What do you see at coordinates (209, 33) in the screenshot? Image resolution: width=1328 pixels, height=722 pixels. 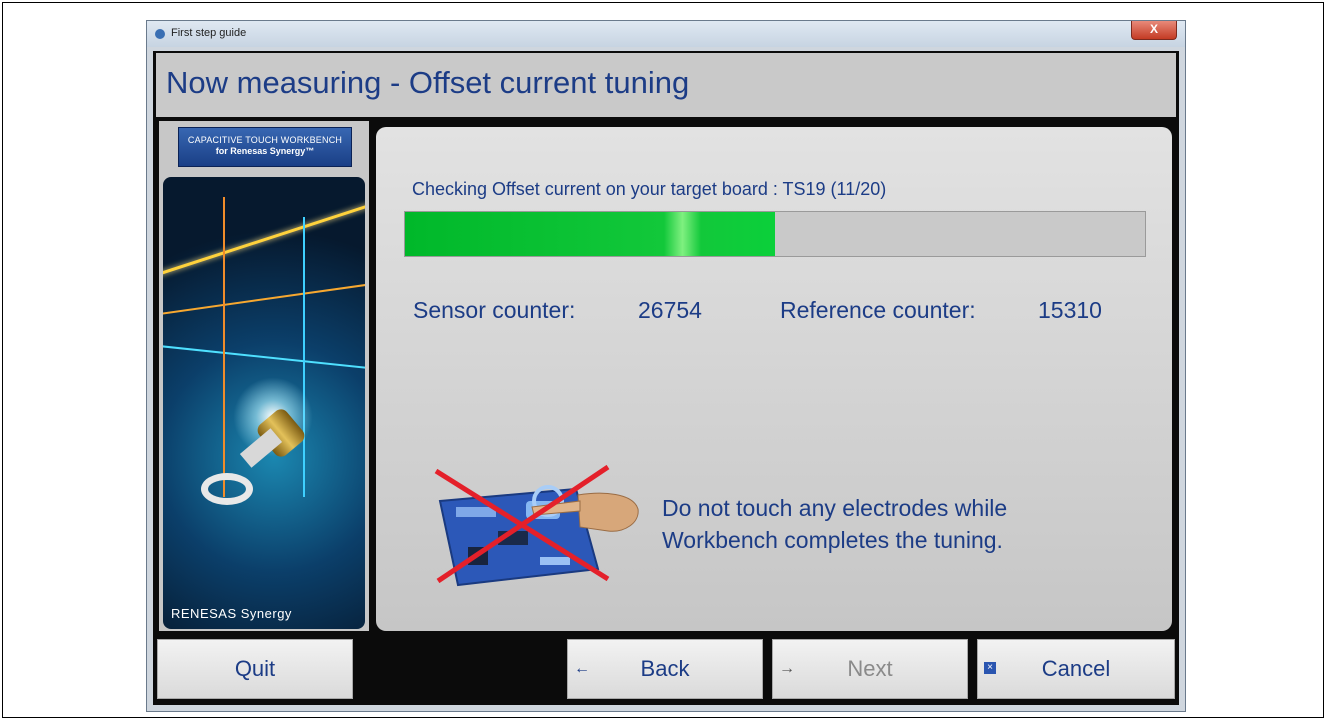 I see `window-title: First step guide` at bounding box center [209, 33].